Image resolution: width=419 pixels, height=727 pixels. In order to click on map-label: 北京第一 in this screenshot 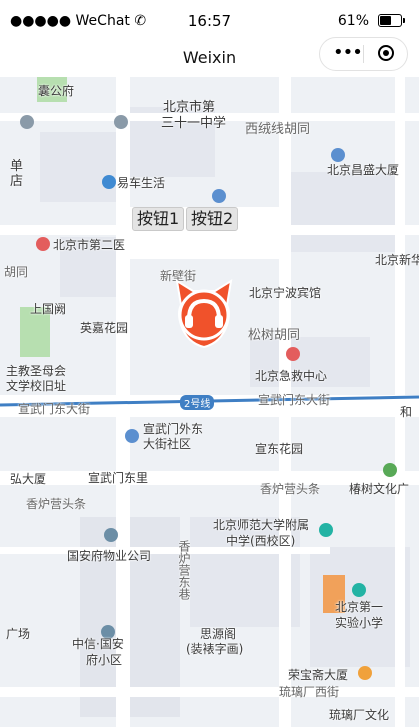, I will do `click(359, 607)`.